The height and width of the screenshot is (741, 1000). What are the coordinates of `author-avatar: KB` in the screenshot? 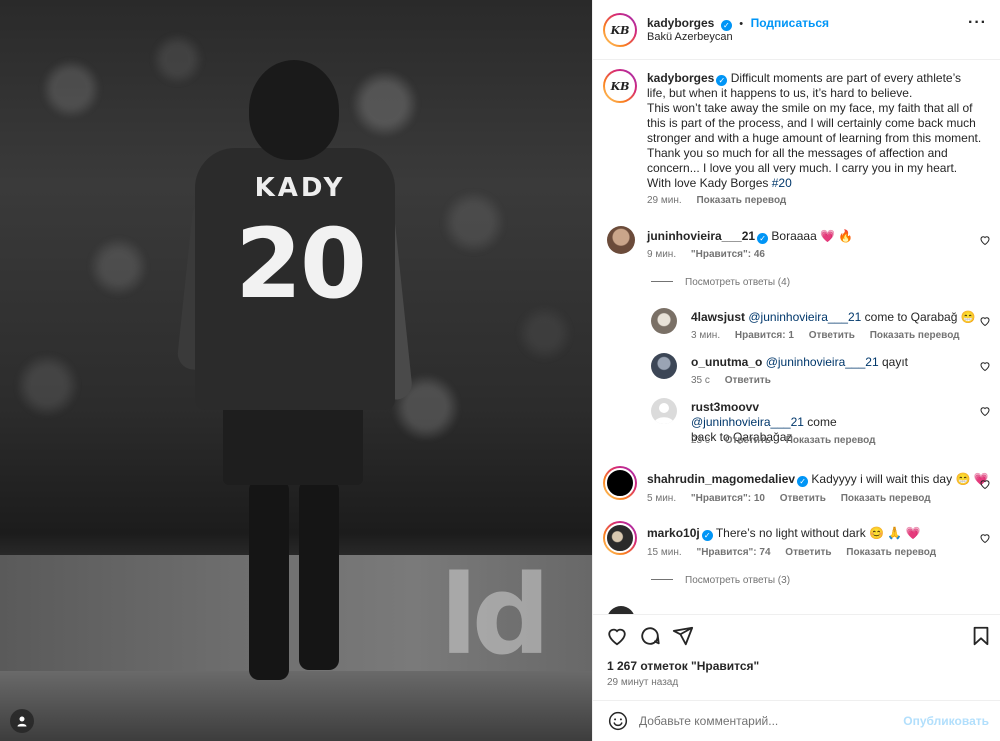 It's located at (620, 30).